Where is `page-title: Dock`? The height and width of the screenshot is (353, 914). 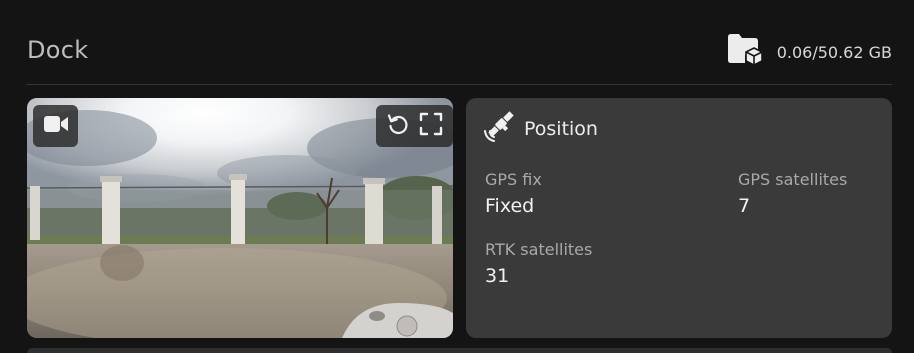 page-title: Dock is located at coordinates (58, 50).